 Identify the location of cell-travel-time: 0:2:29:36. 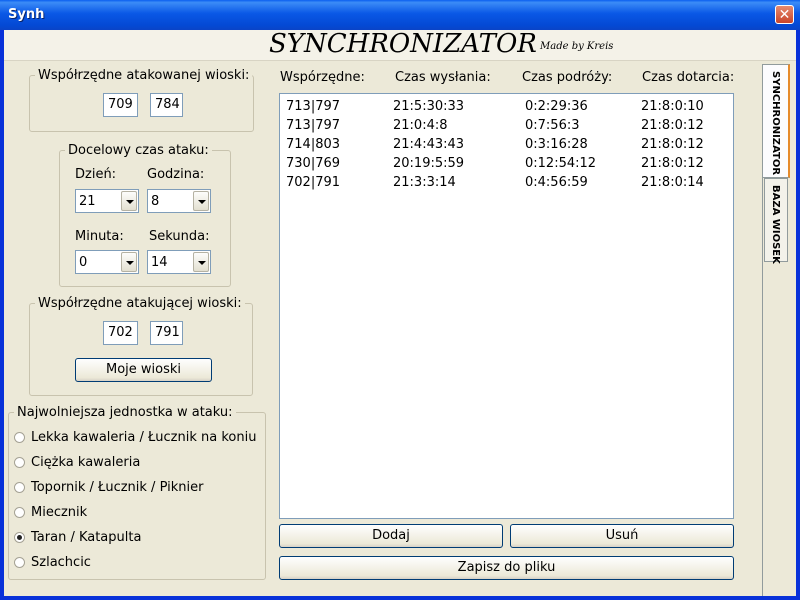
(556, 106).